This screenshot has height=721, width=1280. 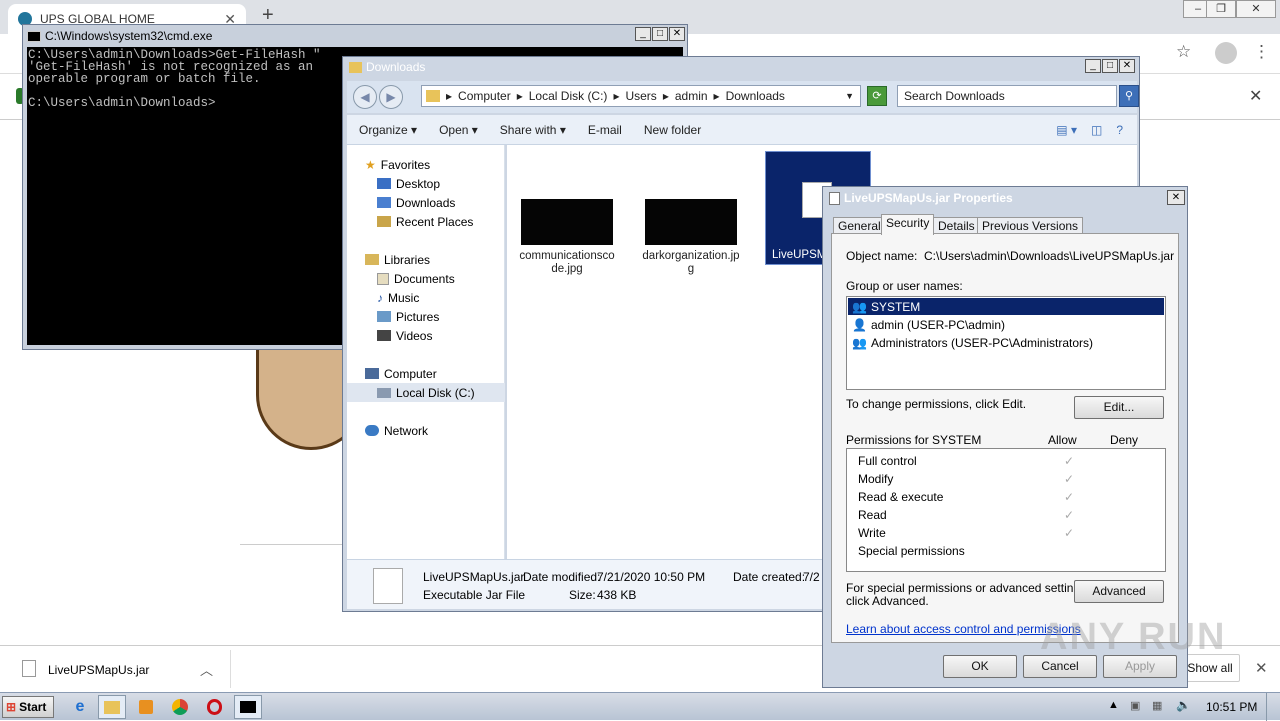 I want to click on nav-videos: Videos, so click(x=426, y=335).